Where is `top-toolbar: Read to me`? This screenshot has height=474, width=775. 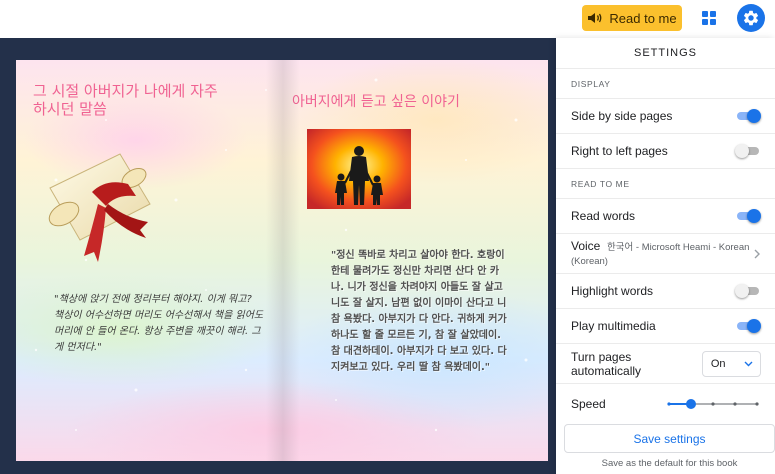 top-toolbar: Read to me is located at coordinates (387, 19).